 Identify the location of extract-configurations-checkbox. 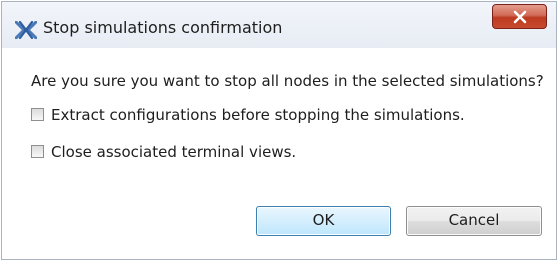
(37, 114).